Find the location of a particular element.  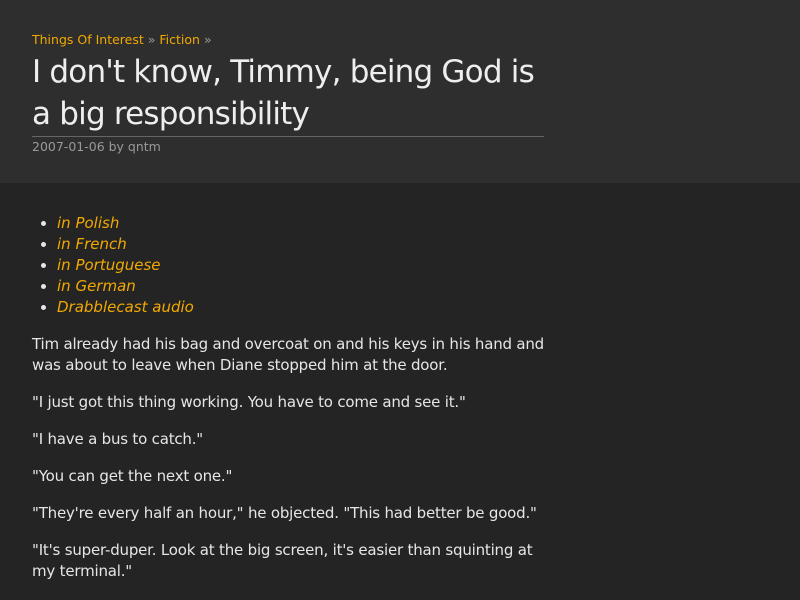

link-drabblecast-audio: Drabblecast audio is located at coordinates (125, 307).